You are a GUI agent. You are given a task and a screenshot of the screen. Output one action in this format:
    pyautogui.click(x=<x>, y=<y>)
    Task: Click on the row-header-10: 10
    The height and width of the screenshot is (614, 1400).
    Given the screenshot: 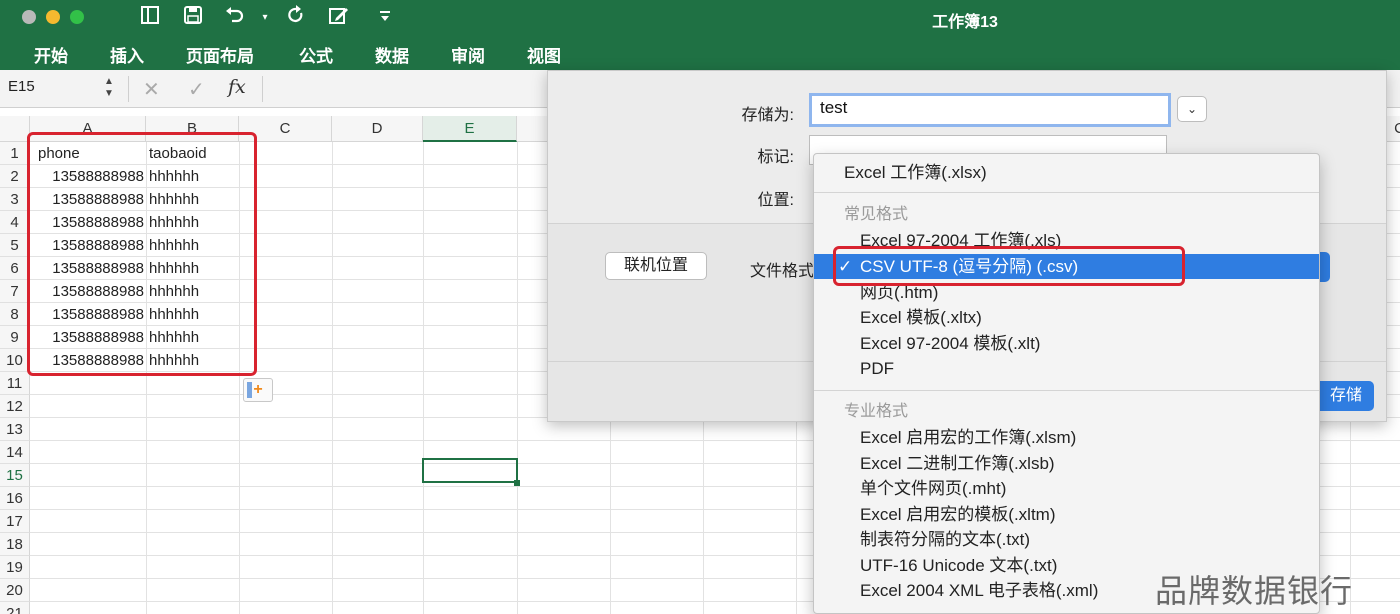 What is the action you would take?
    pyautogui.click(x=15, y=360)
    